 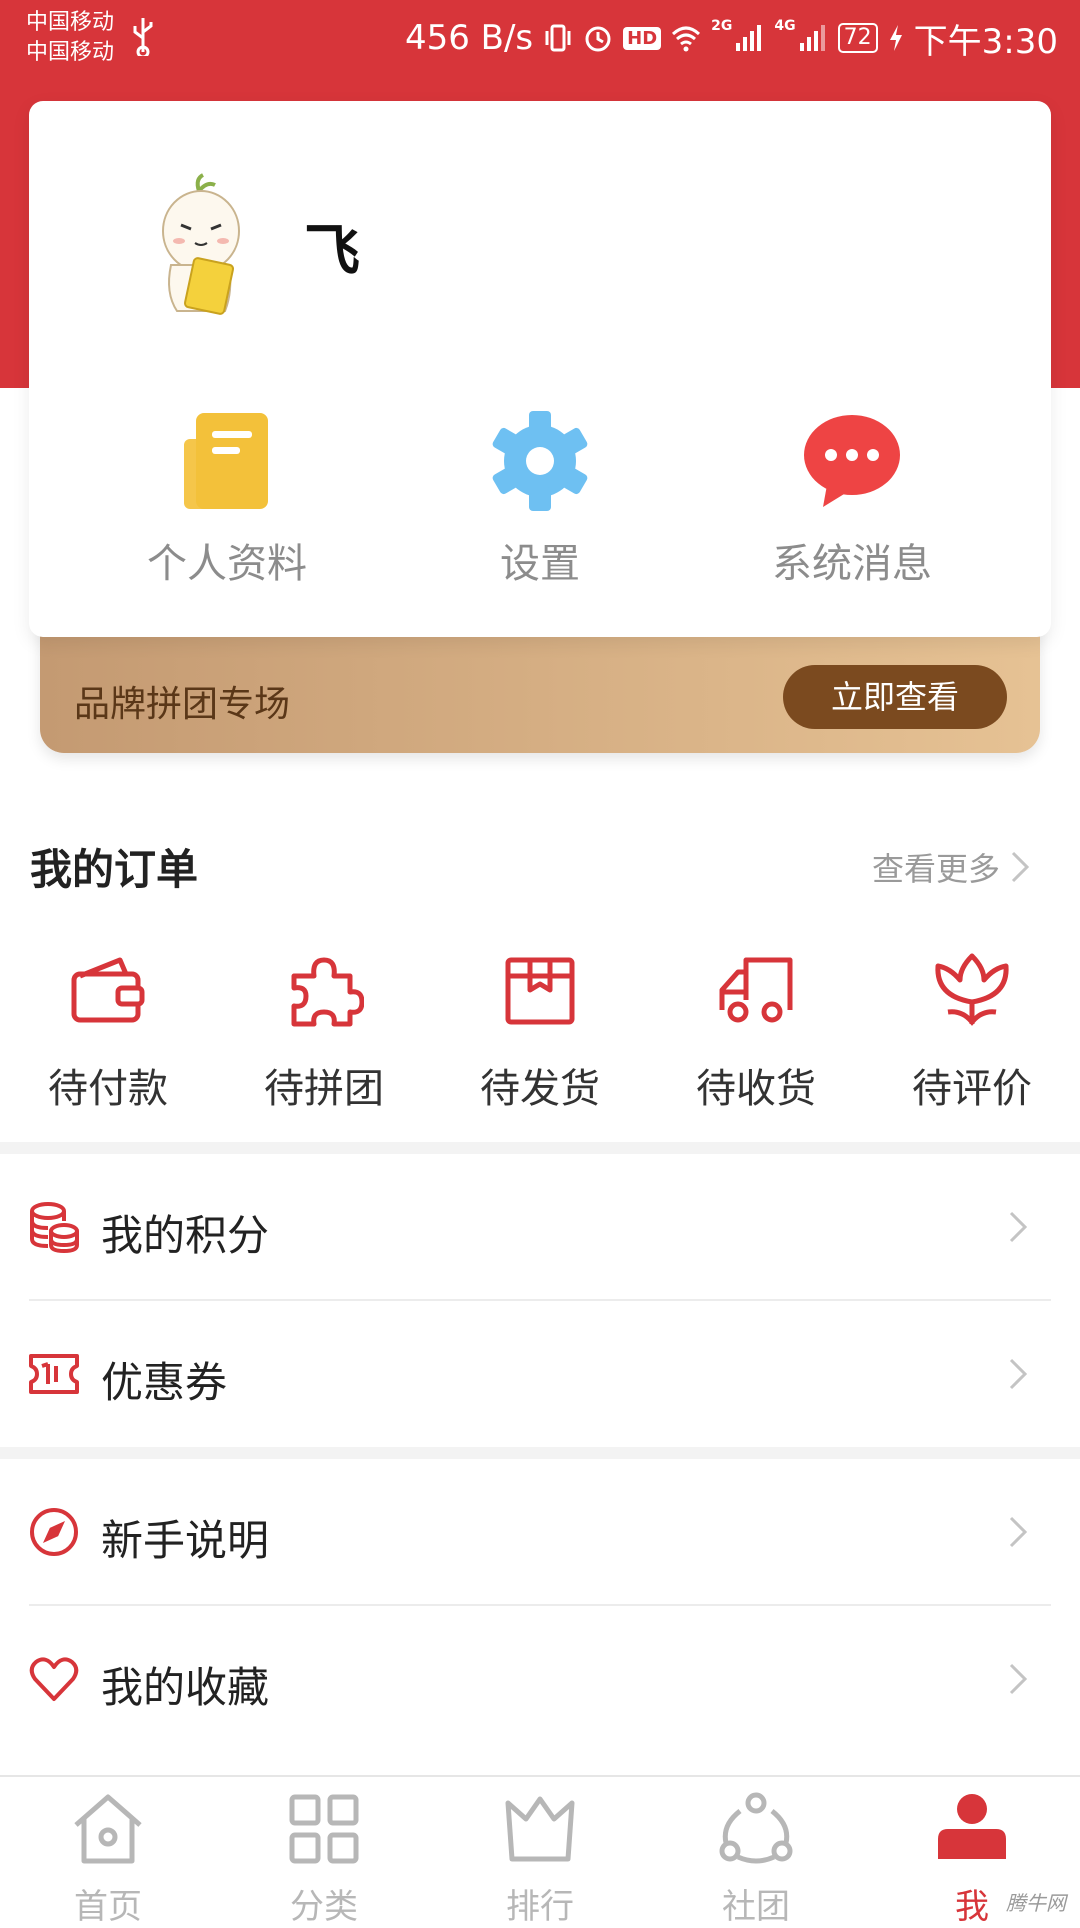 What do you see at coordinates (182, 704) in the screenshot?
I see `promo-title: 品牌拼团专场` at bounding box center [182, 704].